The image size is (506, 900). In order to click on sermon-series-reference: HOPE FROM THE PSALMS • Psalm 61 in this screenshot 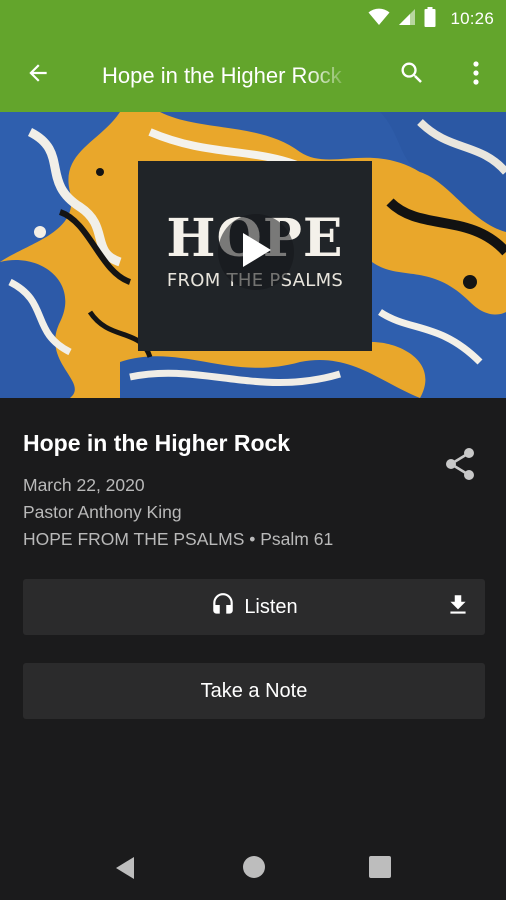, I will do `click(178, 539)`.